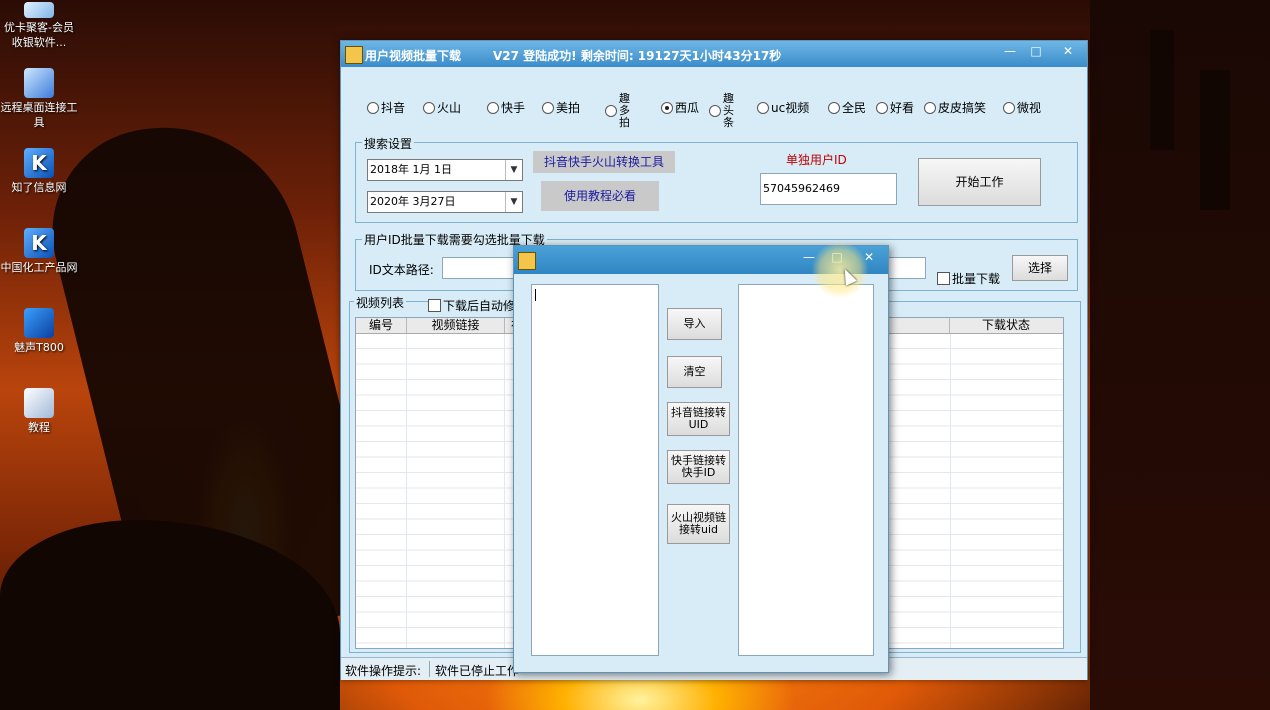 This screenshot has height=710, width=1270. I want to click on end-date-picker: 2020年 3月27日 ▼, so click(445, 202).